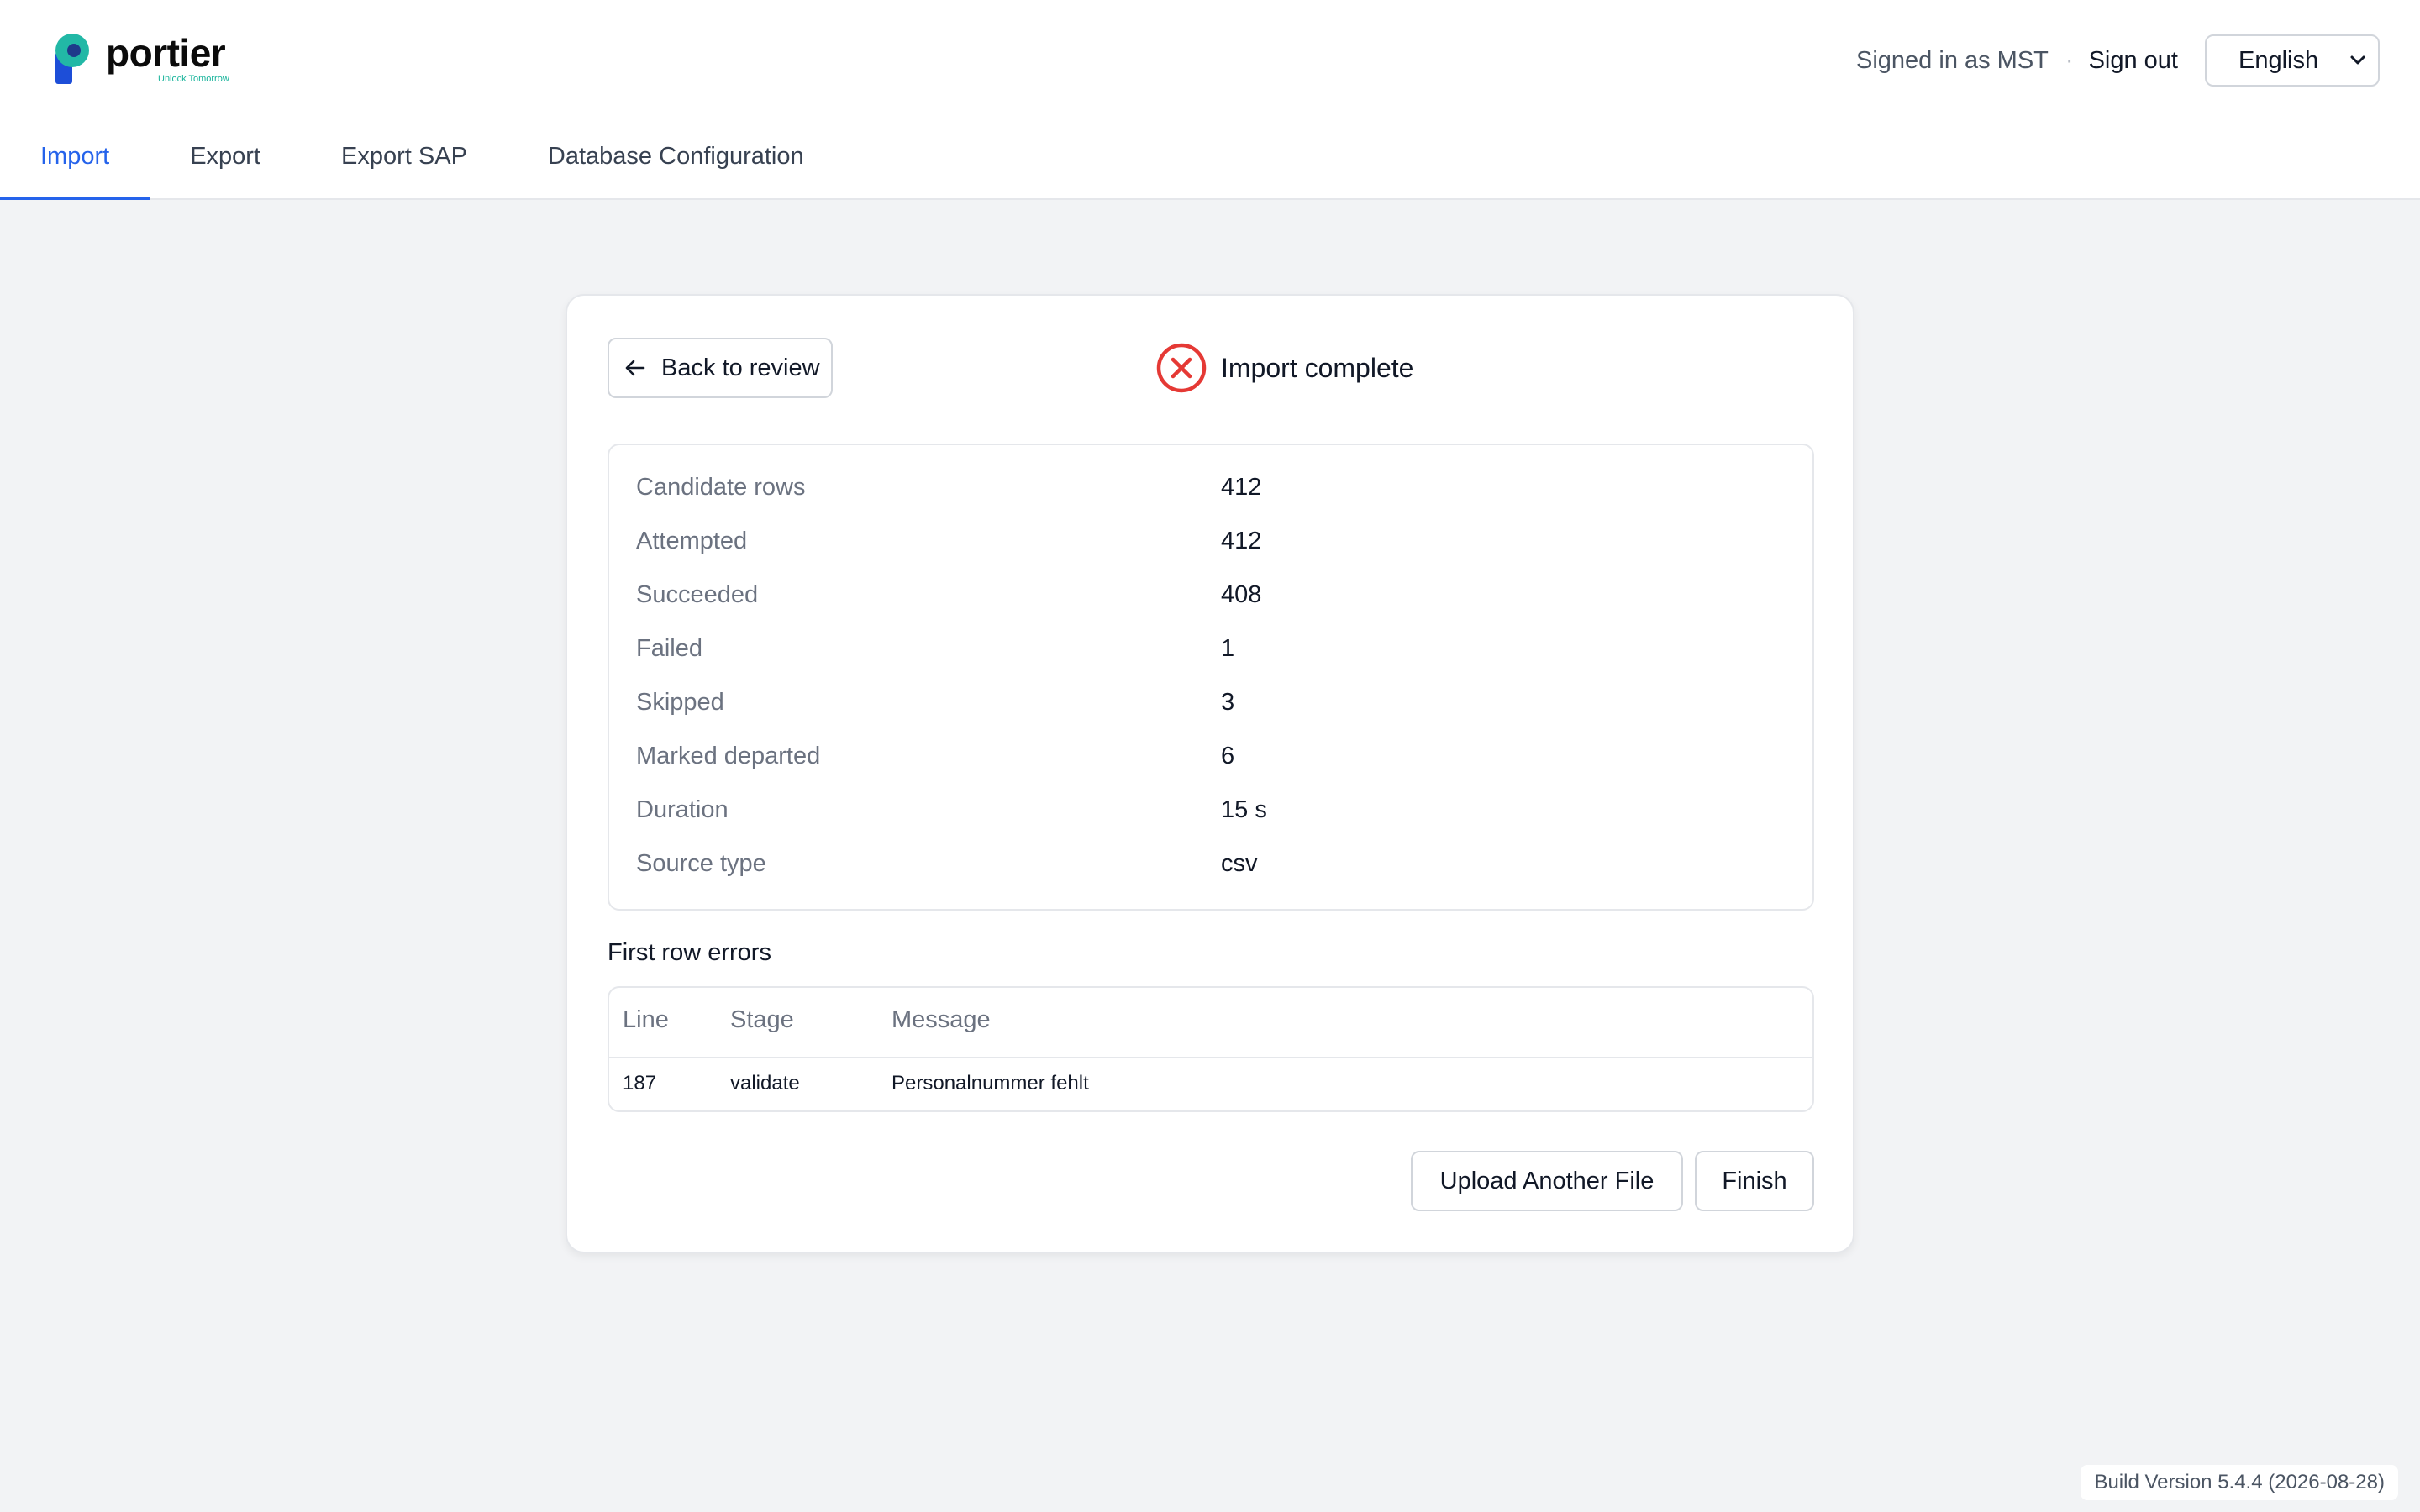 This screenshot has height=1512, width=2420. What do you see at coordinates (680, 702) in the screenshot?
I see `stat-label: Skipped` at bounding box center [680, 702].